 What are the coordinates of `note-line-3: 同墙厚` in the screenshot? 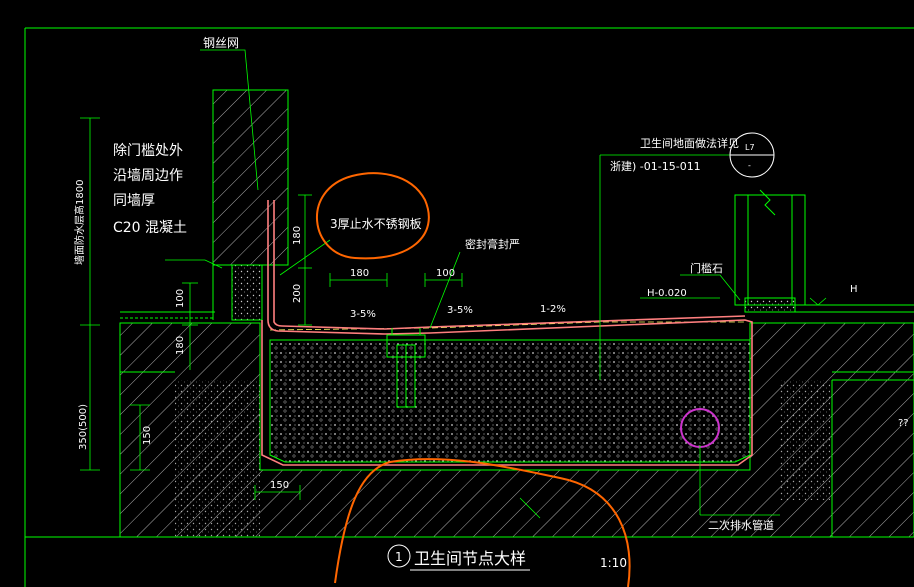 It's located at (134, 201).